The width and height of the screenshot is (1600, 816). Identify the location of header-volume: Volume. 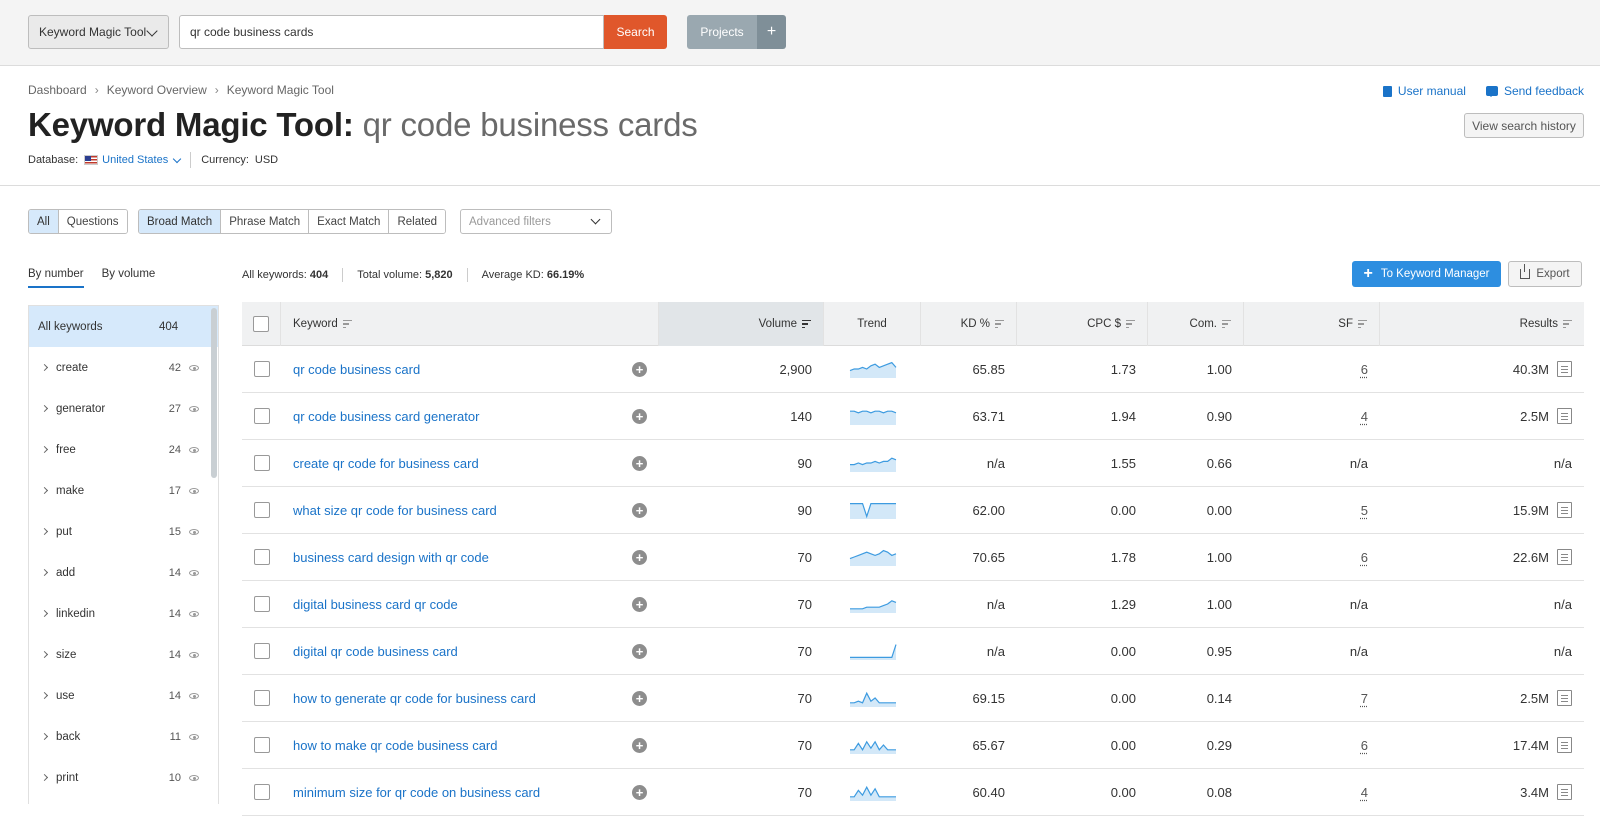
(741, 324).